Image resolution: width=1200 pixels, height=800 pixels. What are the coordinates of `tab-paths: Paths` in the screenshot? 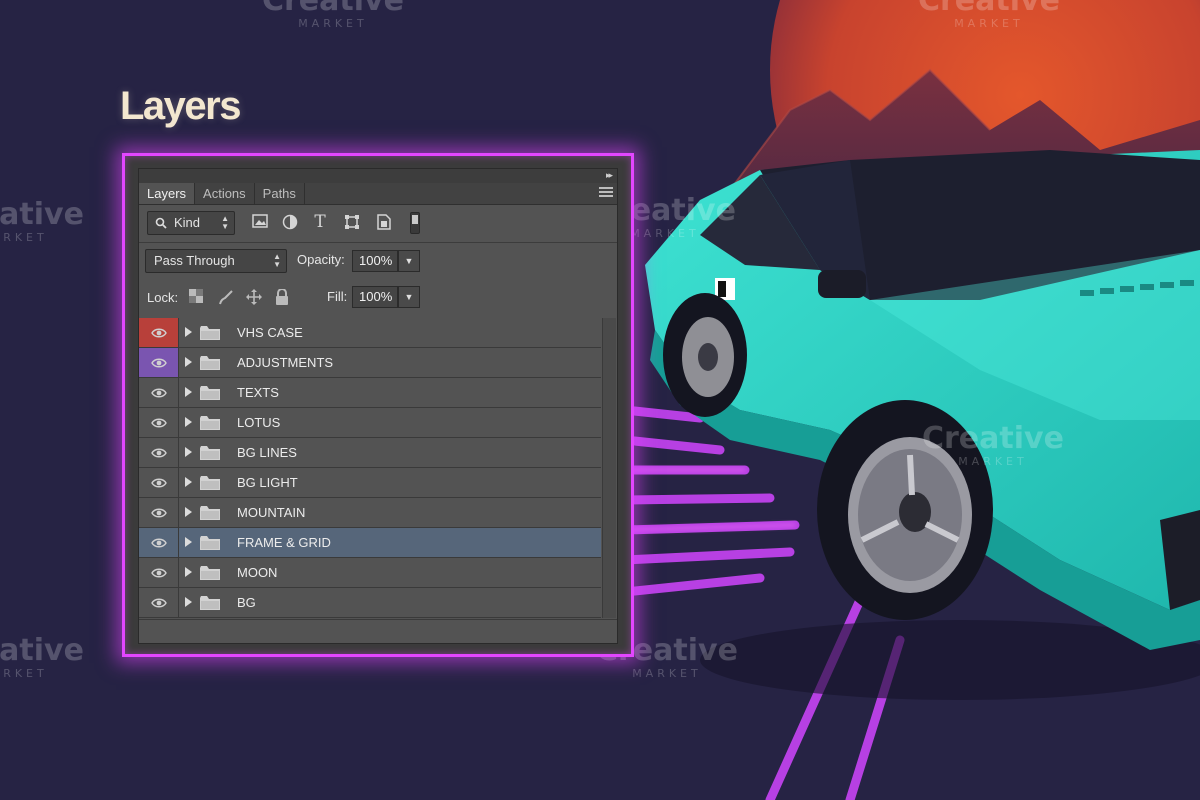 It's located at (280, 193).